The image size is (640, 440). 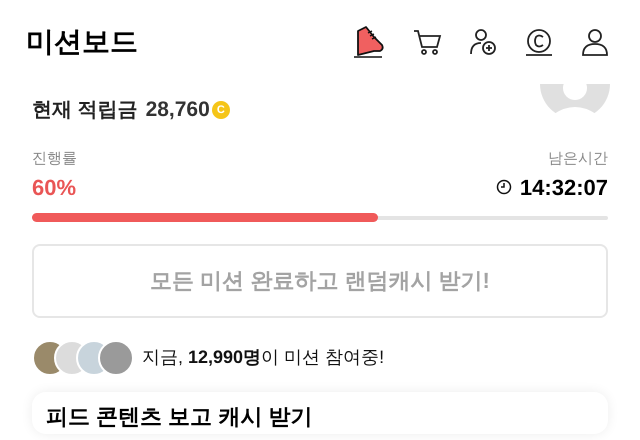 I want to click on cart-icon, so click(x=427, y=42).